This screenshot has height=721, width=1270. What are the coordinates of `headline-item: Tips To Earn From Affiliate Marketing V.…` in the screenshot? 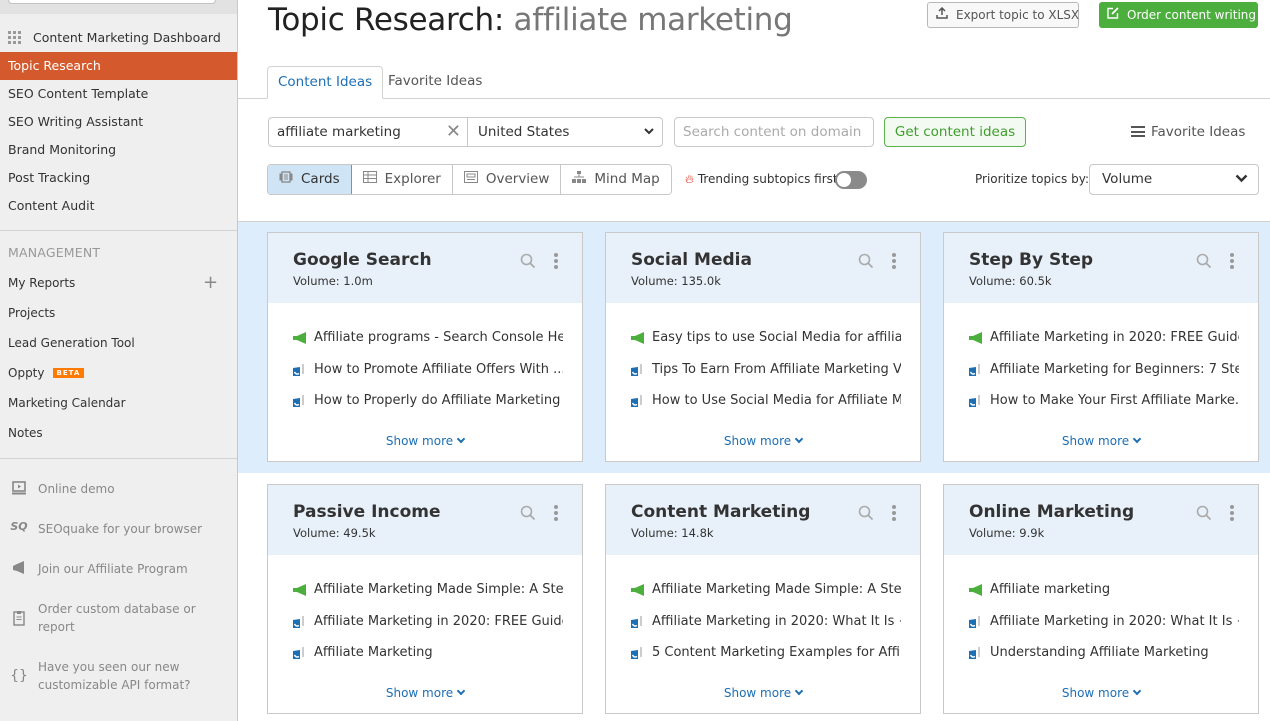 It's located at (766, 377).